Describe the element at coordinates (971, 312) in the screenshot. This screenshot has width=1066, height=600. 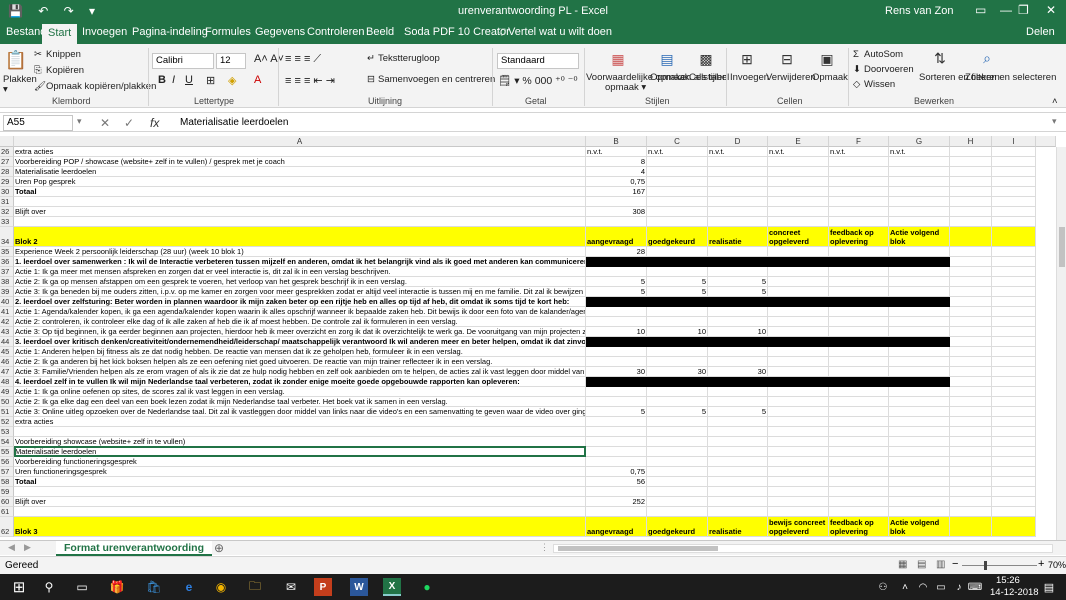
I see `cell-h41` at that location.